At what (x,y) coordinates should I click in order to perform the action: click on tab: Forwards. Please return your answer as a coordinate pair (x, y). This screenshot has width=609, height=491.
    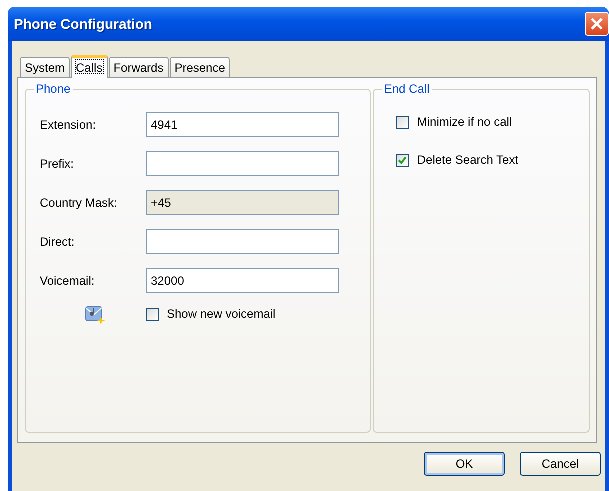
    Looking at the image, I should click on (138, 67).